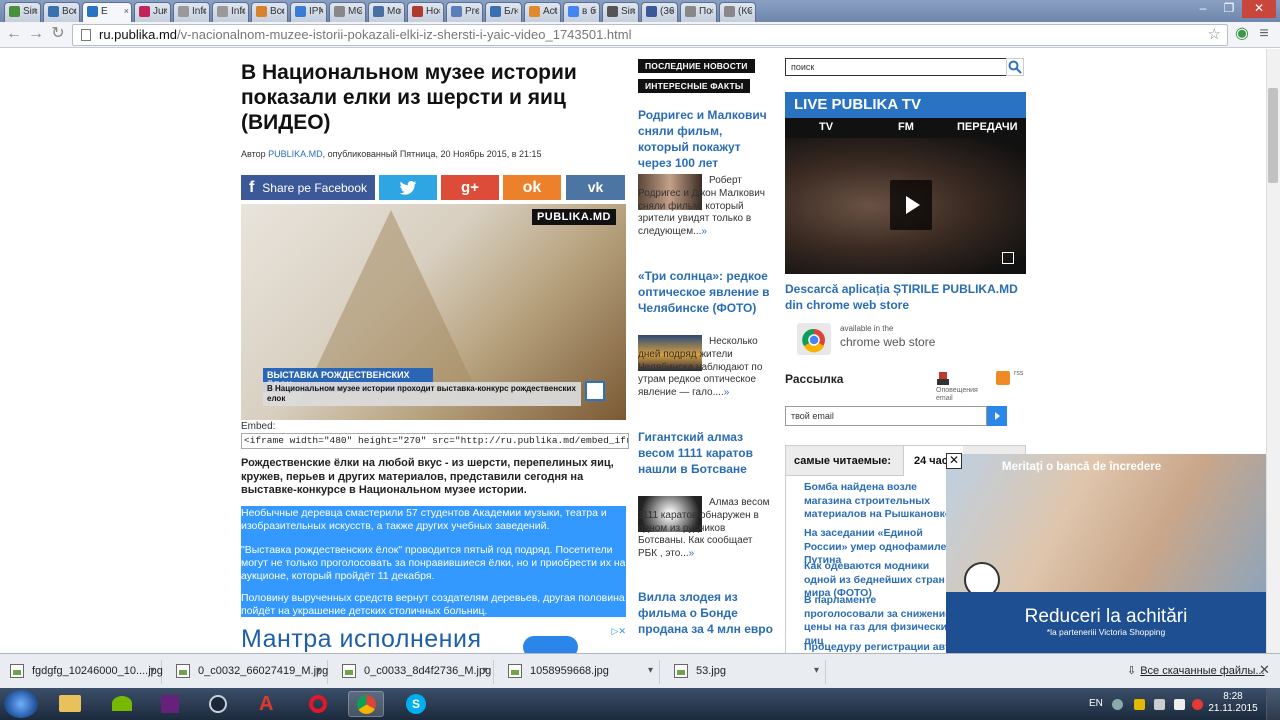  What do you see at coordinates (170, 704) in the screenshot?
I see `visual-studio-icon` at bounding box center [170, 704].